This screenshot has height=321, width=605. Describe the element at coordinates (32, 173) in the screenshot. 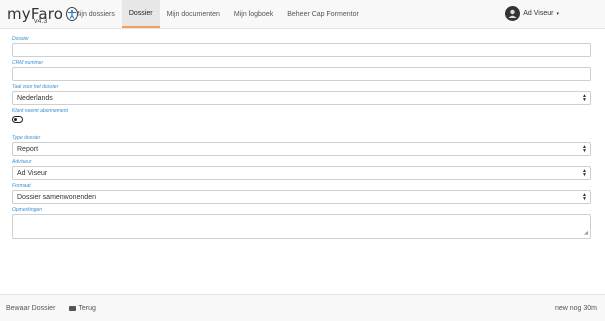

I see `adviseur-value: Ad Viseur` at that location.